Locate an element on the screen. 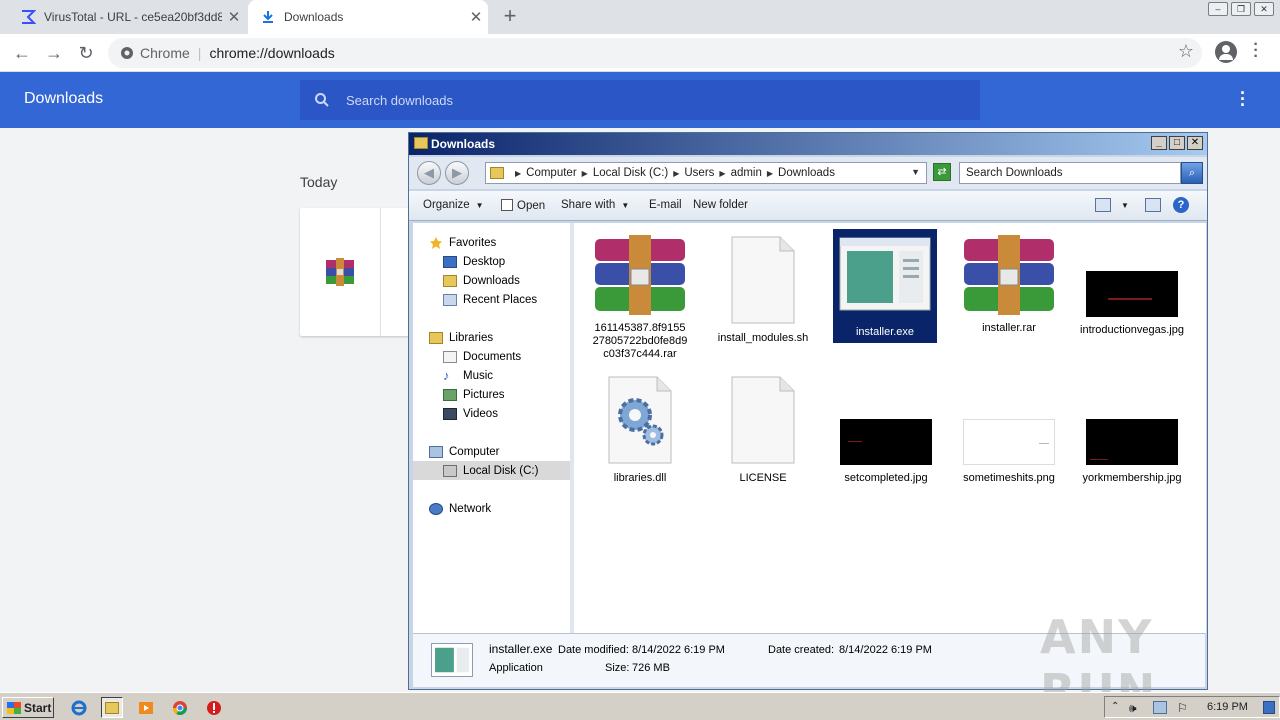 The height and width of the screenshot is (720, 1280). nav-videos: Videos is located at coordinates (470, 413).